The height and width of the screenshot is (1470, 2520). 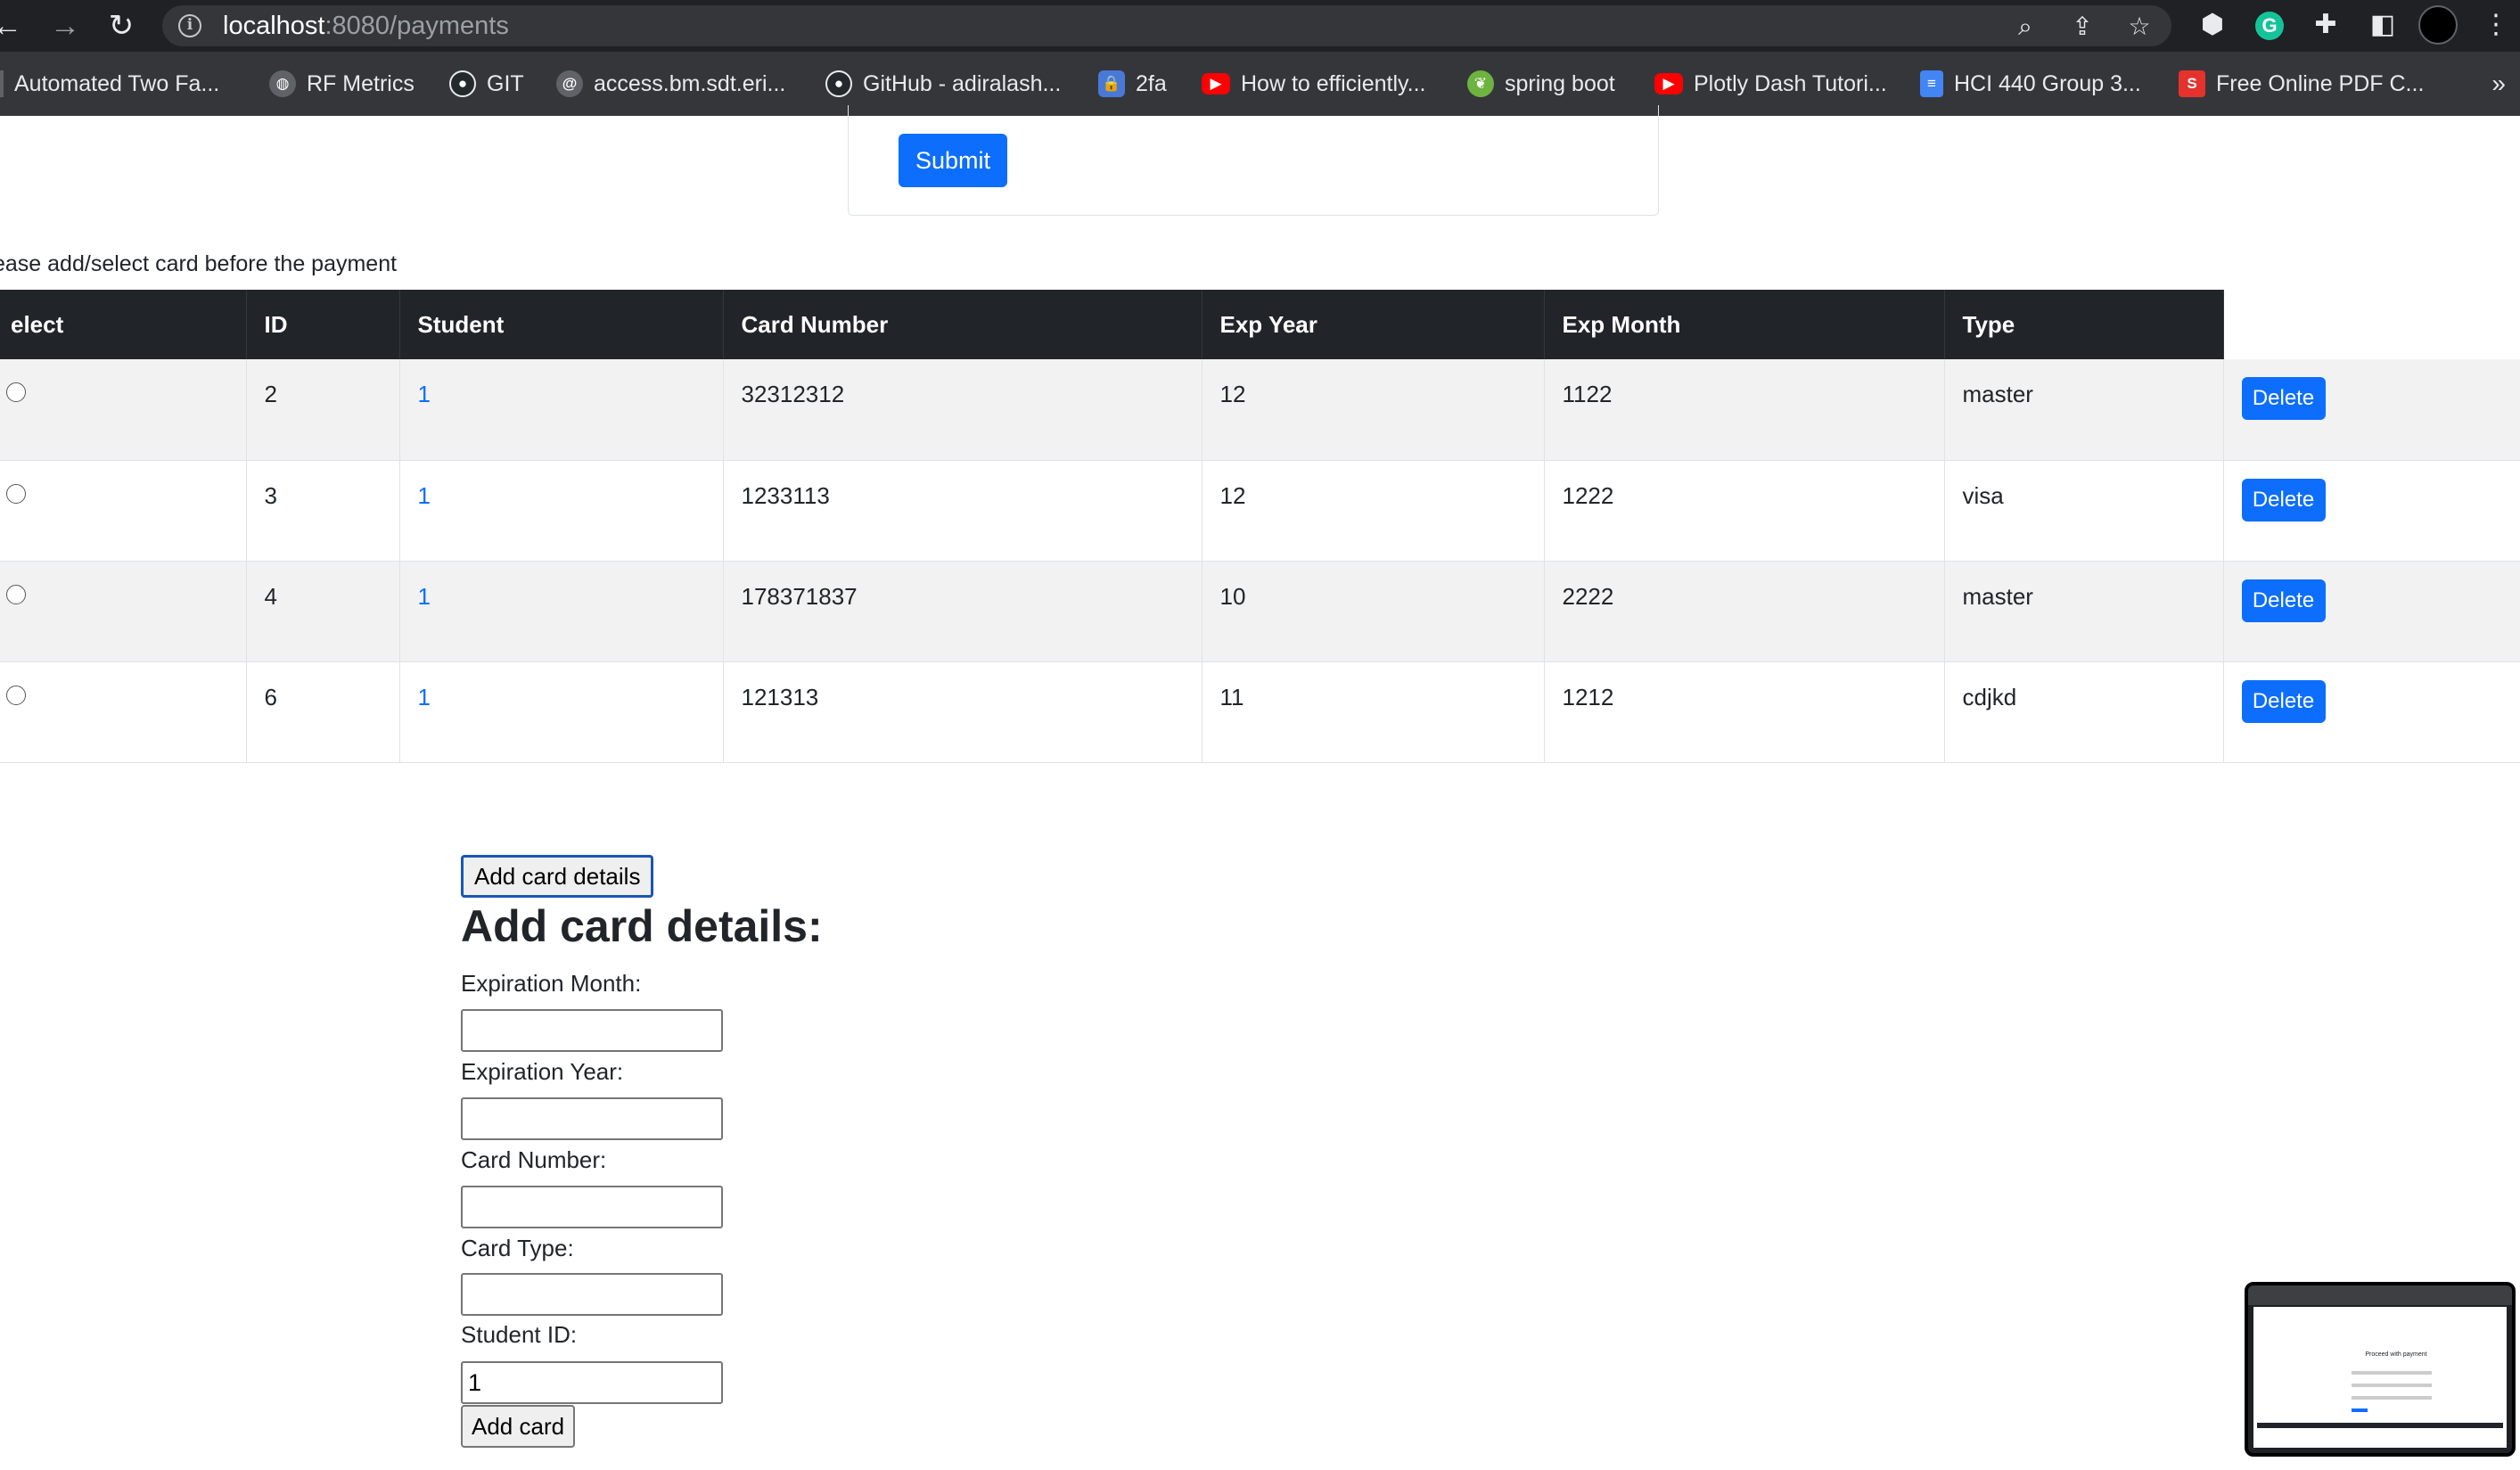 I want to click on card-type: visa, so click(x=2084, y=511).